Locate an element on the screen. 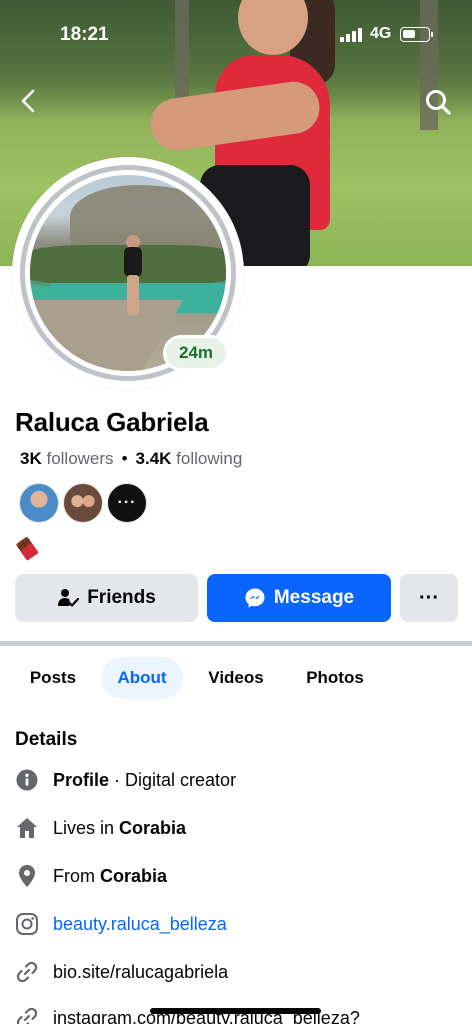 Image resolution: width=472 pixels, height=1024 pixels. chocolate-bar-icon is located at coordinates (28, 548).